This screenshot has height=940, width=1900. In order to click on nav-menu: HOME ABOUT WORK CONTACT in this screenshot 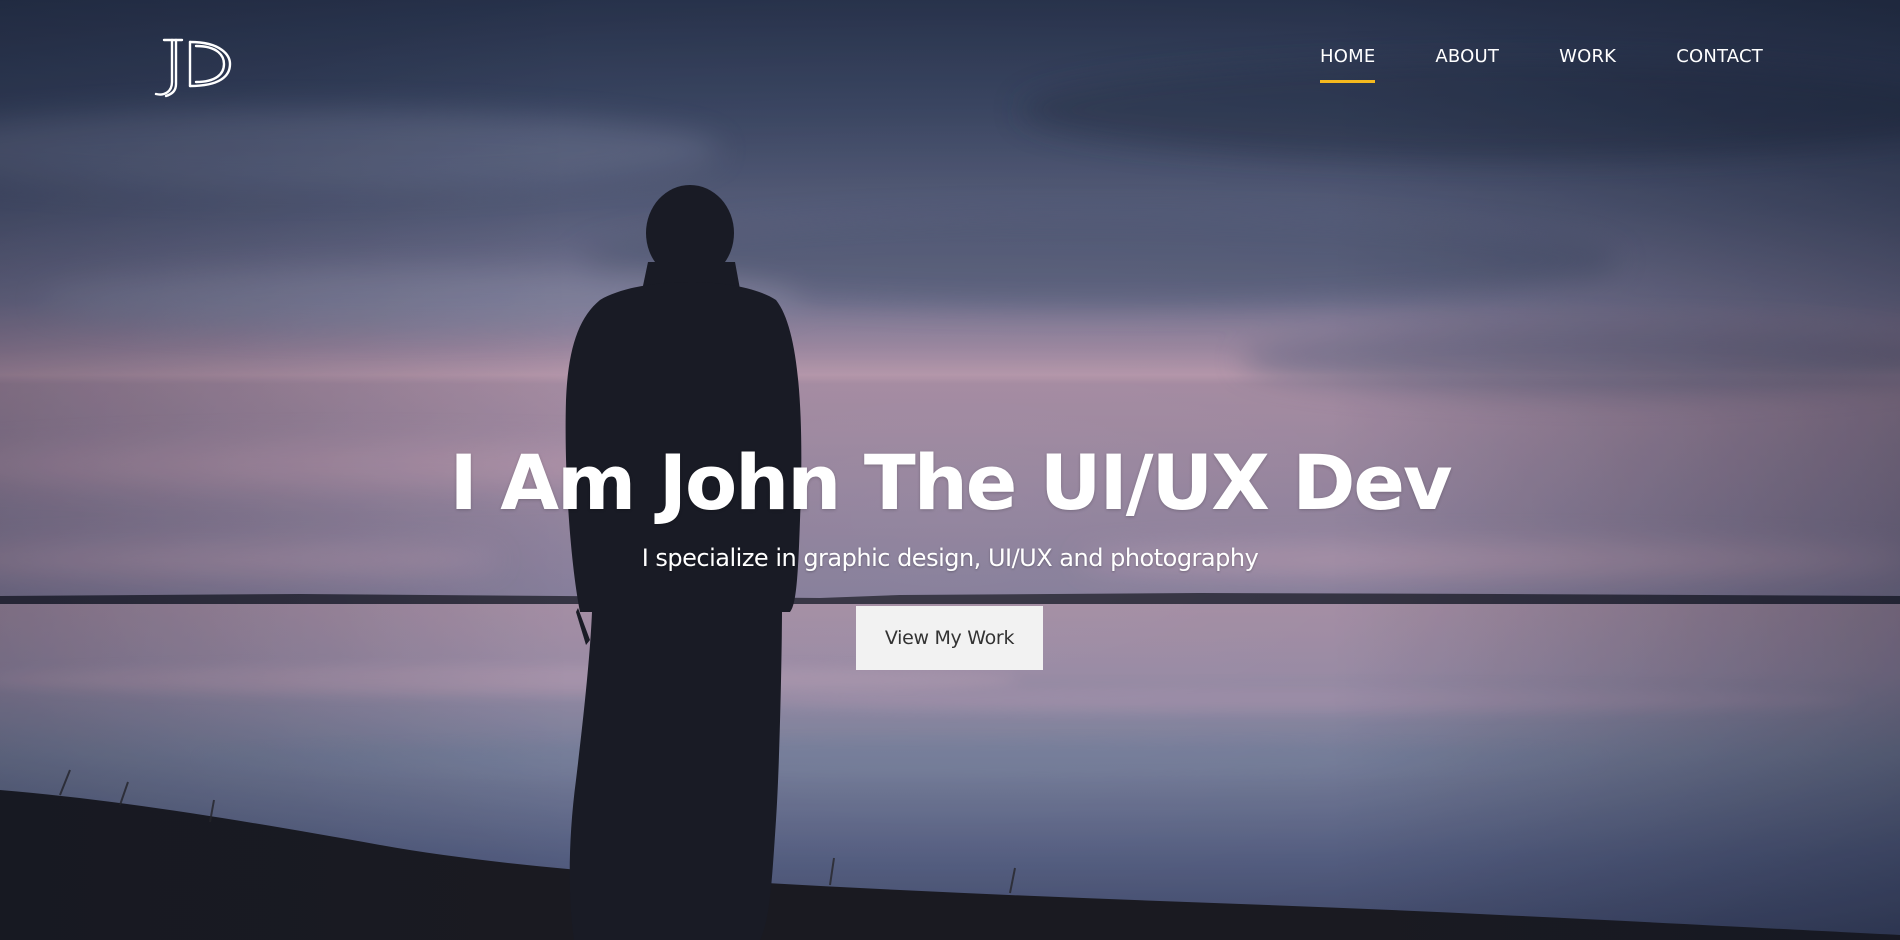, I will do `click(1541, 64)`.